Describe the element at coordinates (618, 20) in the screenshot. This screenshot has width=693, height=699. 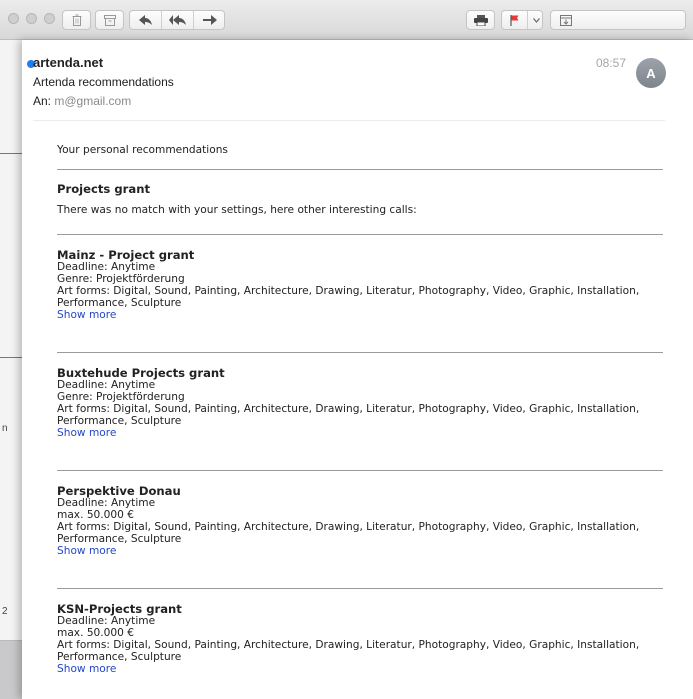
I see `move-to-button` at that location.